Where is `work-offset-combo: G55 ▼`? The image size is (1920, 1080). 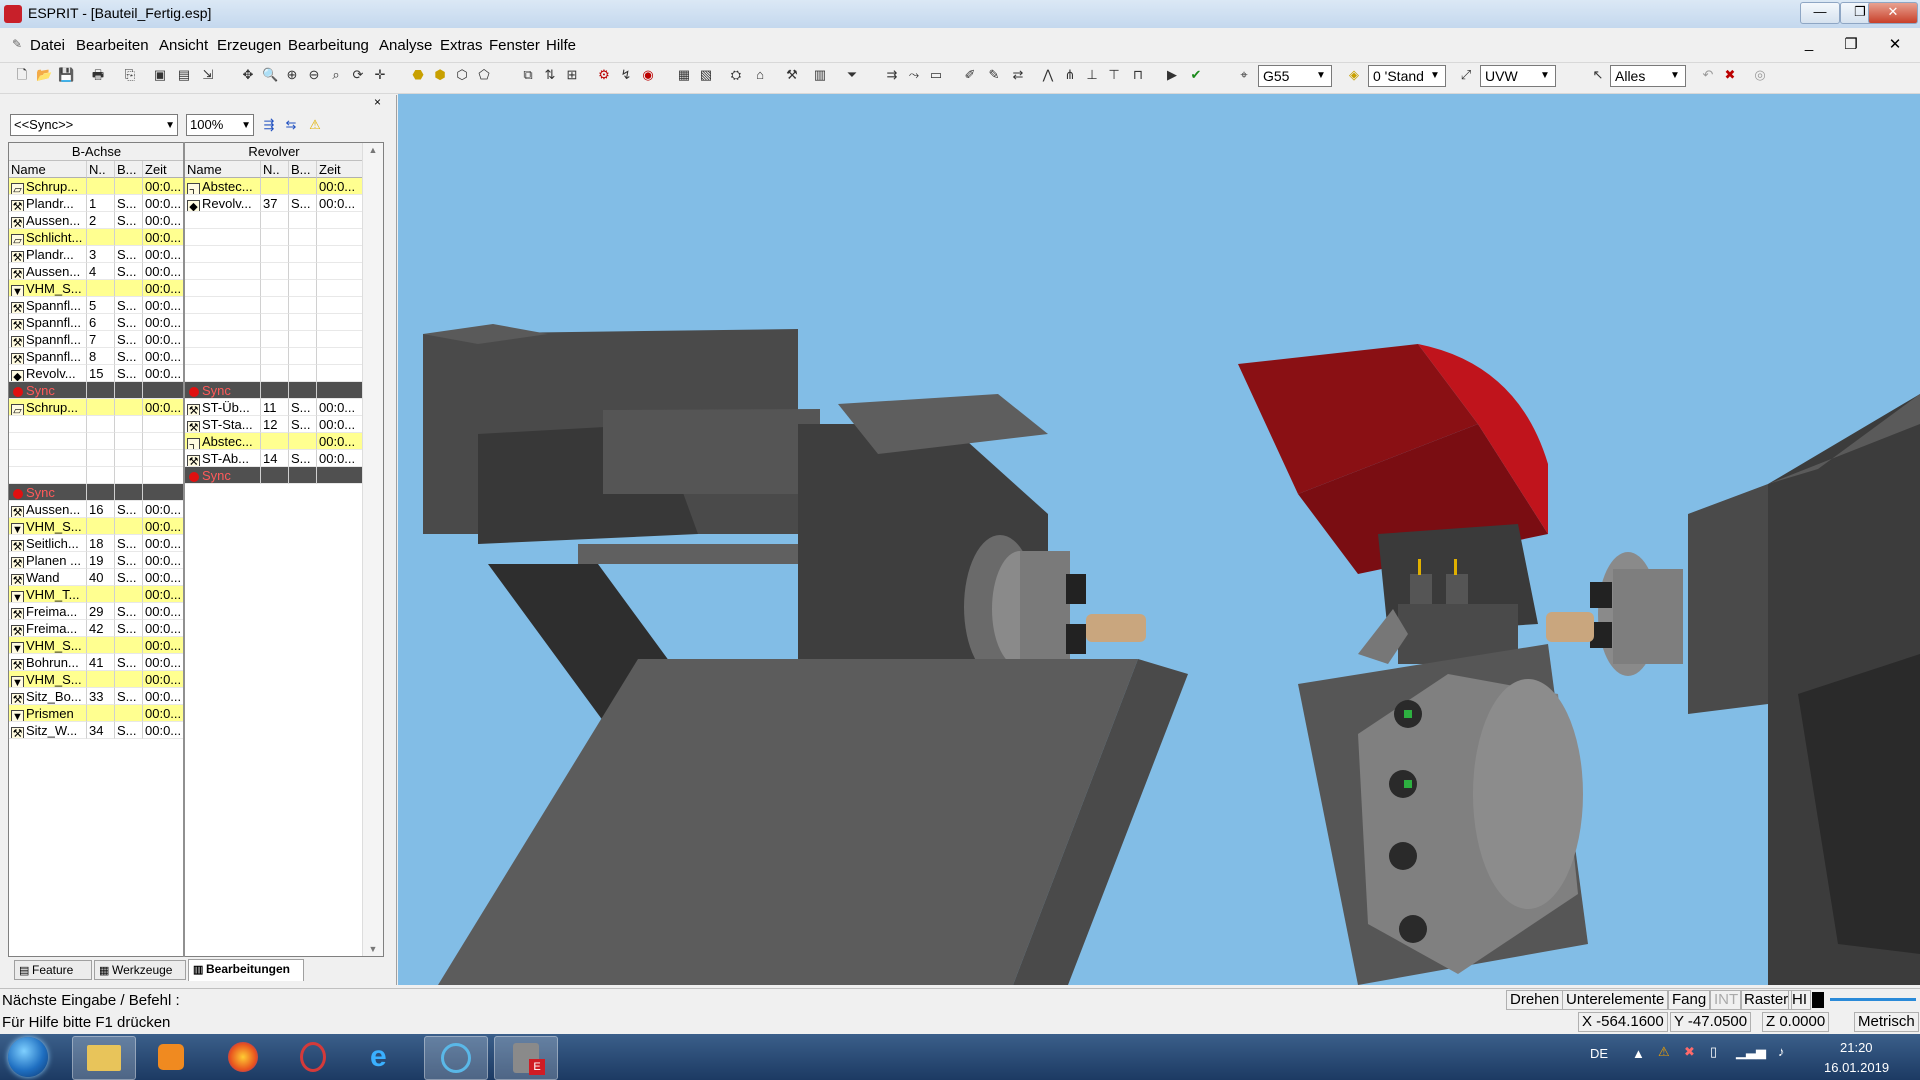 work-offset-combo: G55 ▼ is located at coordinates (1295, 76).